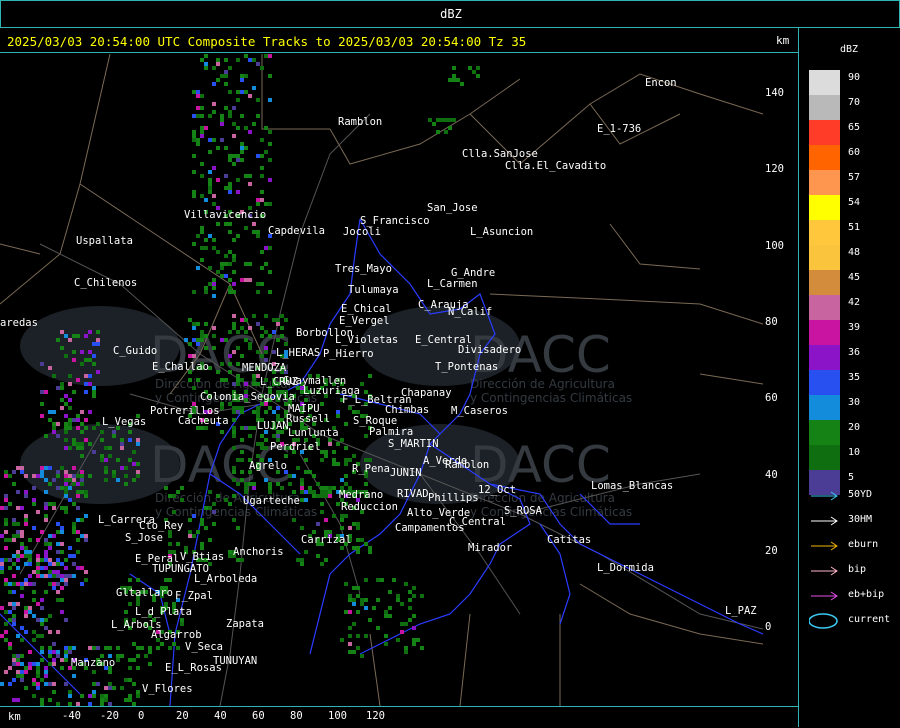 Image resolution: width=900 pixels, height=728 pixels. Describe the element at coordinates (271, 501) in the screenshot. I see `place-label: Ugarteche` at that location.